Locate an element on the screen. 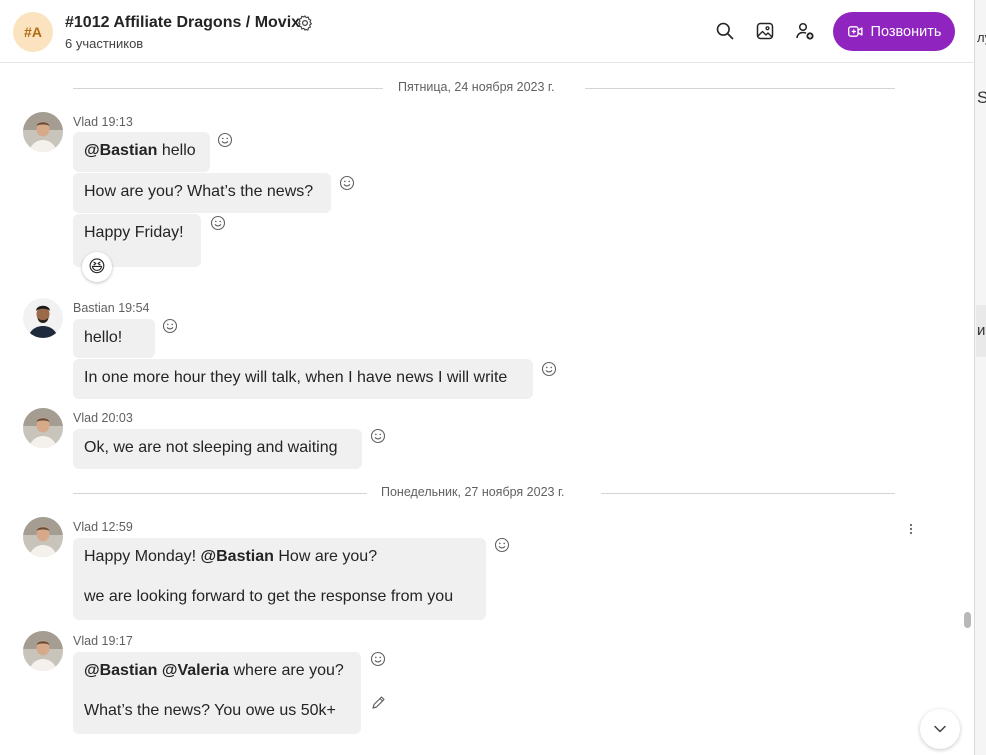 The image size is (986, 755). more-options-icon is located at coordinates (911, 529).